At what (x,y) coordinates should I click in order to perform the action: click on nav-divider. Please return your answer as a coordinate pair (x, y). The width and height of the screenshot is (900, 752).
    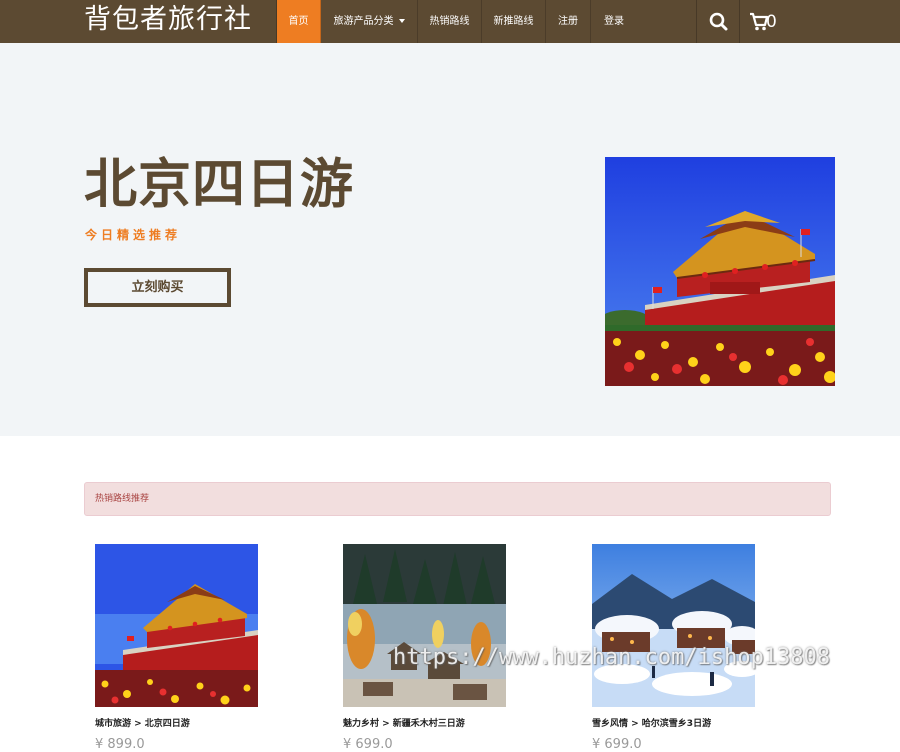
    Looking at the image, I should click on (739, 21).